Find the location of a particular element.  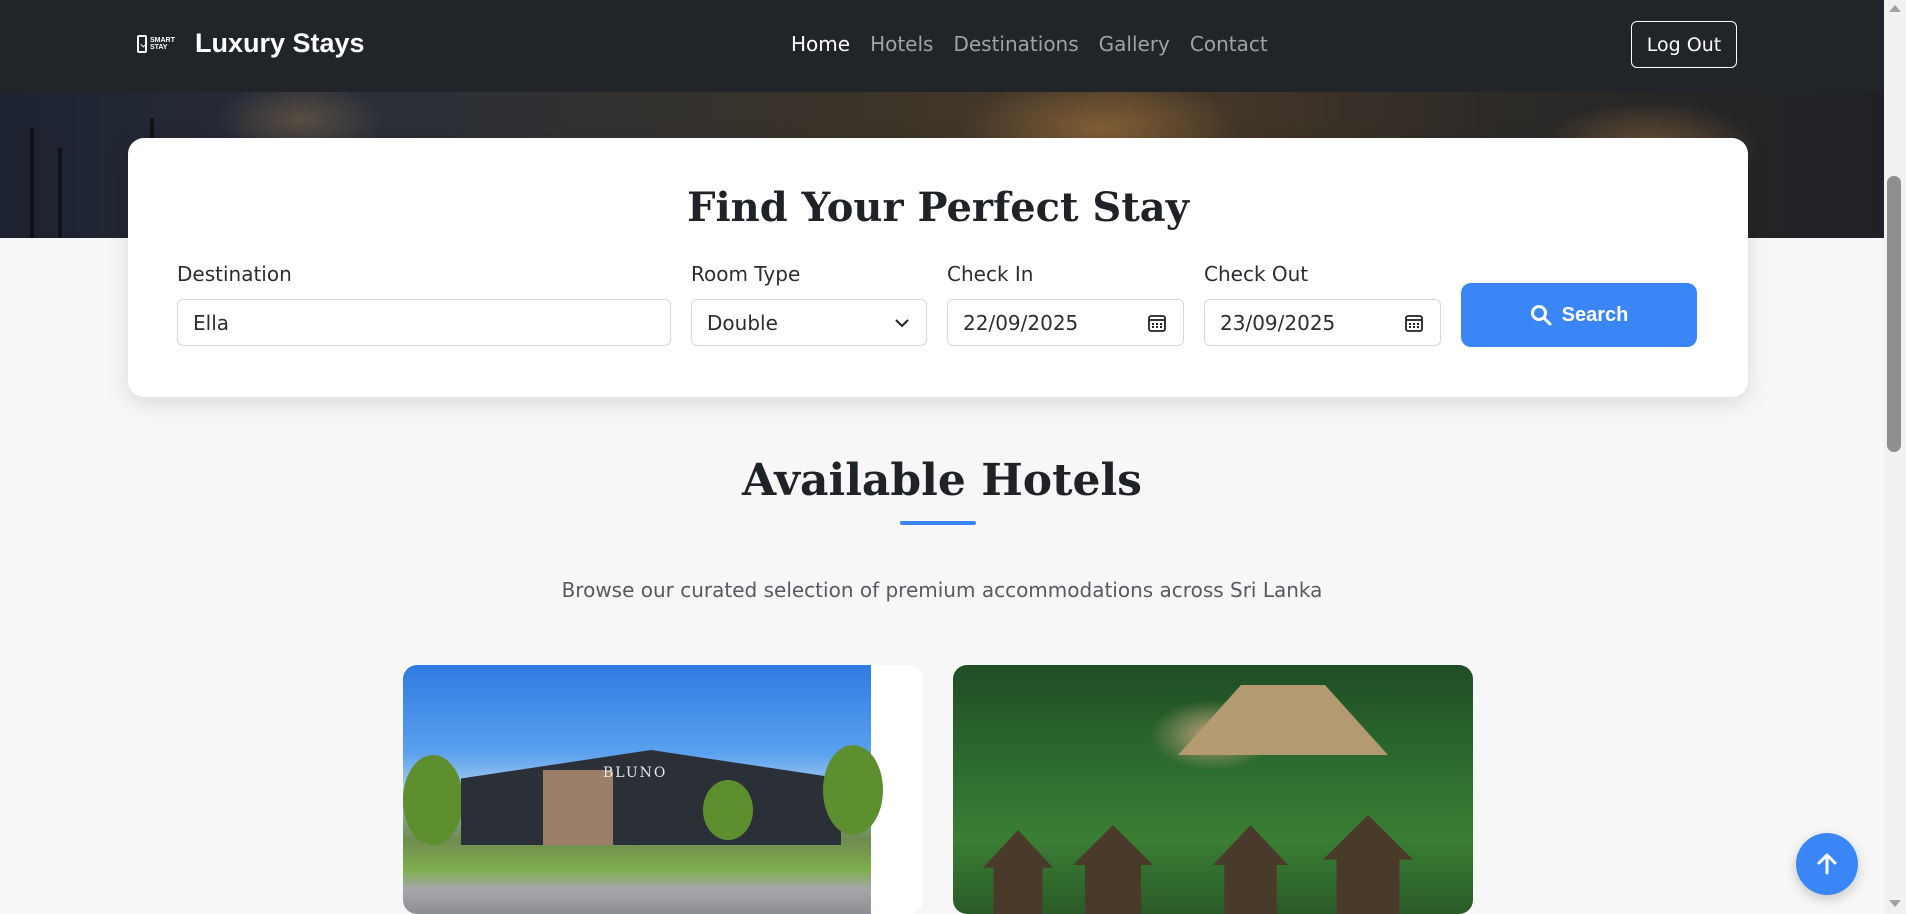

section-title: Available Hotels is located at coordinates (942, 480).